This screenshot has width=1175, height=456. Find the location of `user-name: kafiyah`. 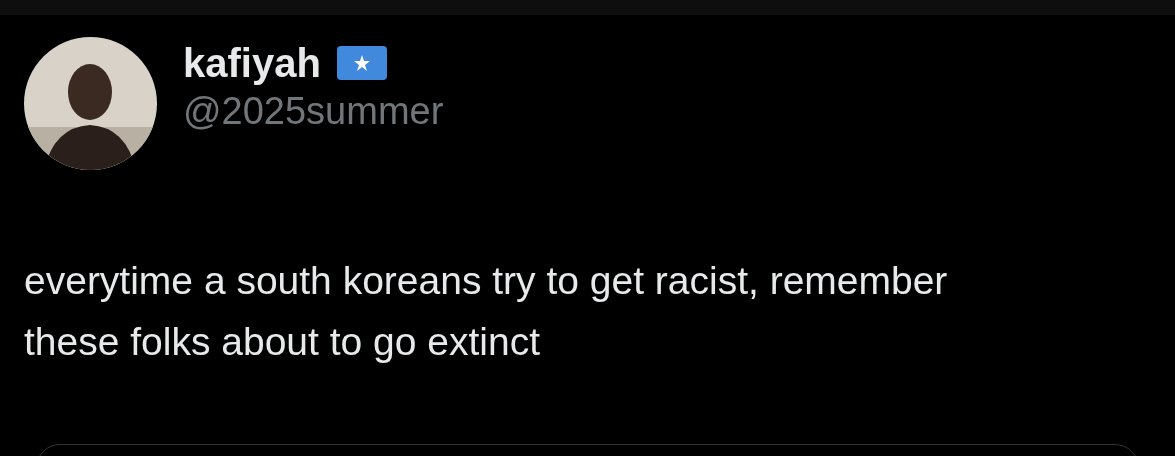

user-name: kafiyah is located at coordinates (252, 63).